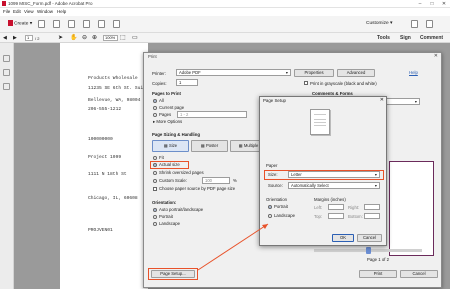 The height and width of the screenshot is (289, 450). I want to click on page-slider-thumb, so click(368, 250).